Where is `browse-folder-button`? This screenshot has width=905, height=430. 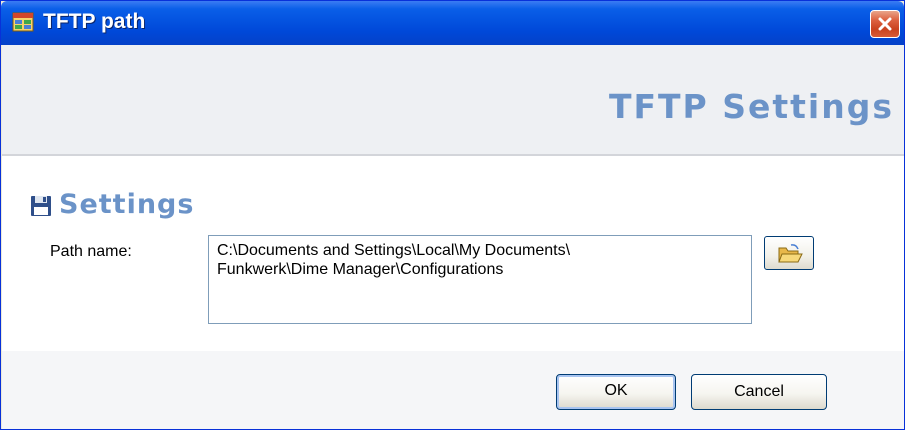 browse-folder-button is located at coordinates (789, 253).